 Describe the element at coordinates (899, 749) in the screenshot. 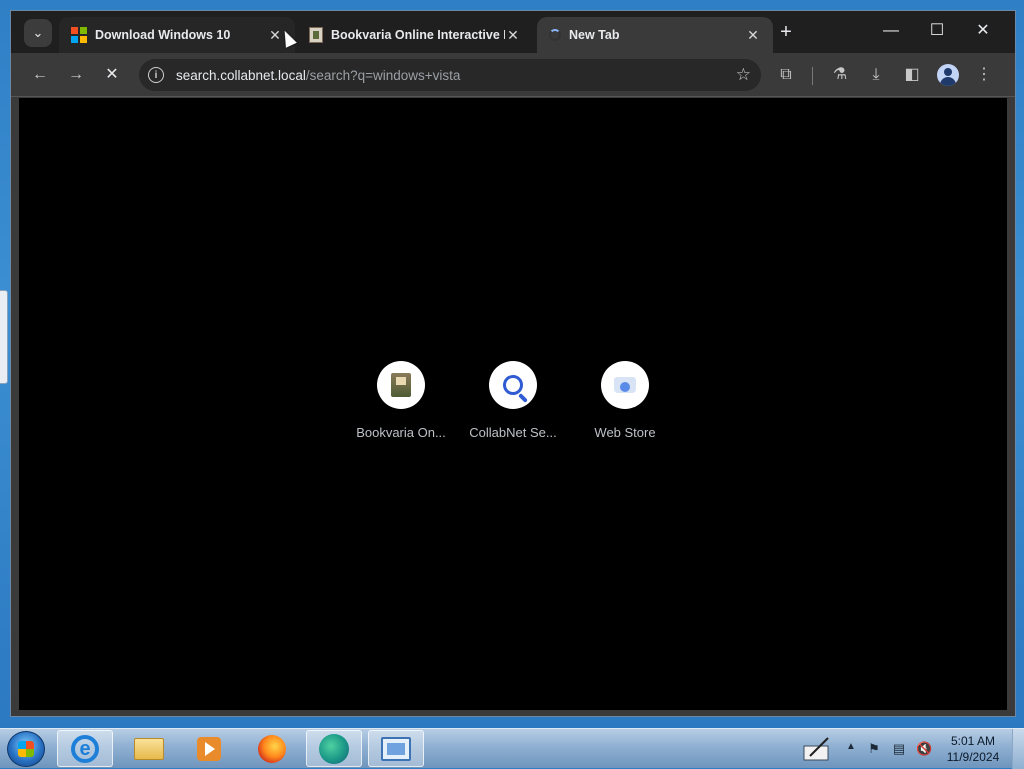

I see `network-icon: ▤` at that location.